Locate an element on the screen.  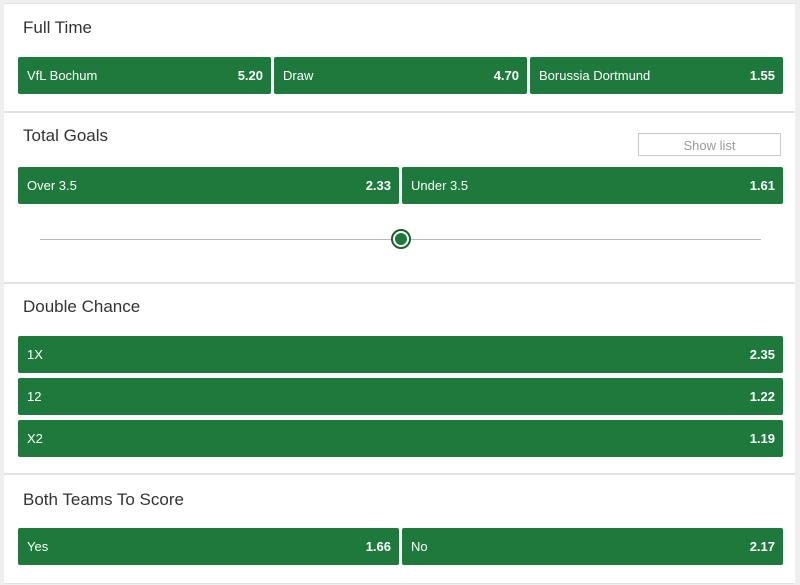
outcome-label: X2 is located at coordinates (35, 438).